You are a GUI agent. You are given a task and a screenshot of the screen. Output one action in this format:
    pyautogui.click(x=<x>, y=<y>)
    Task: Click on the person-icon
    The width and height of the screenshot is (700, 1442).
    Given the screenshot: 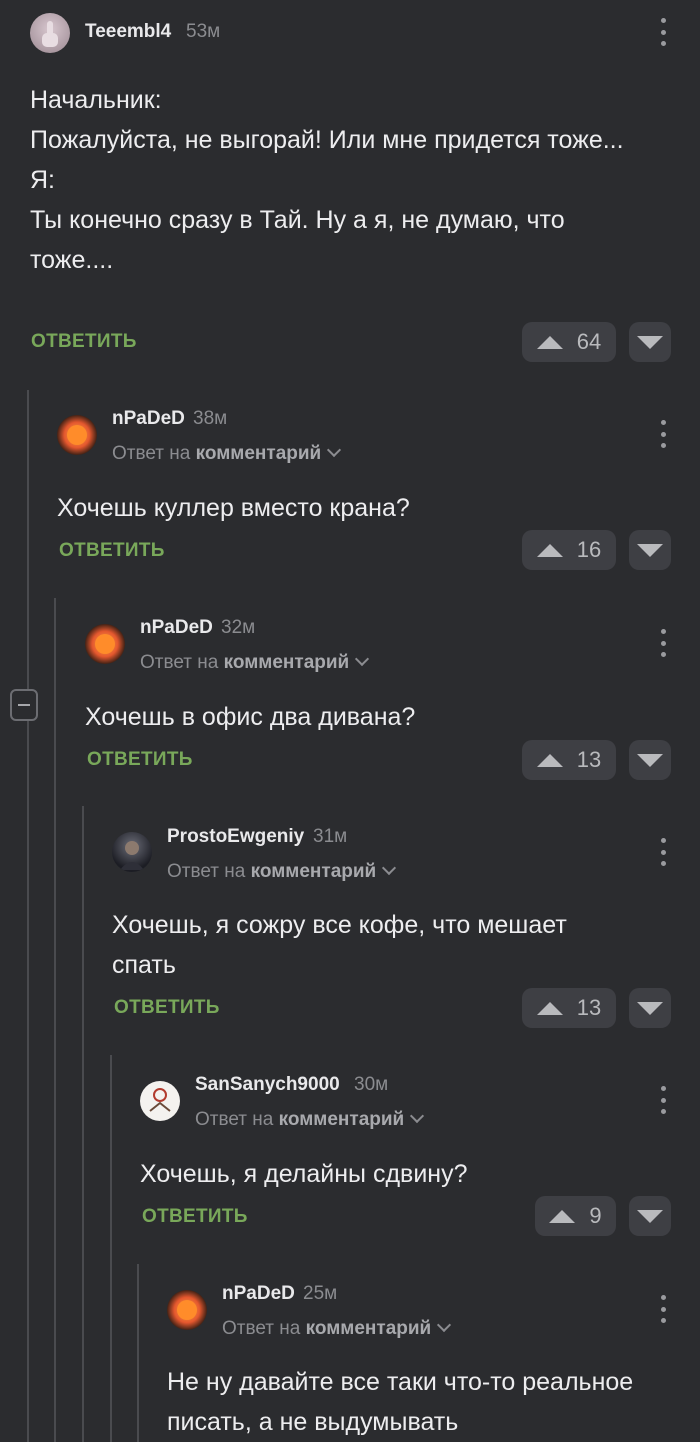 What is the action you would take?
    pyautogui.click(x=132, y=855)
    